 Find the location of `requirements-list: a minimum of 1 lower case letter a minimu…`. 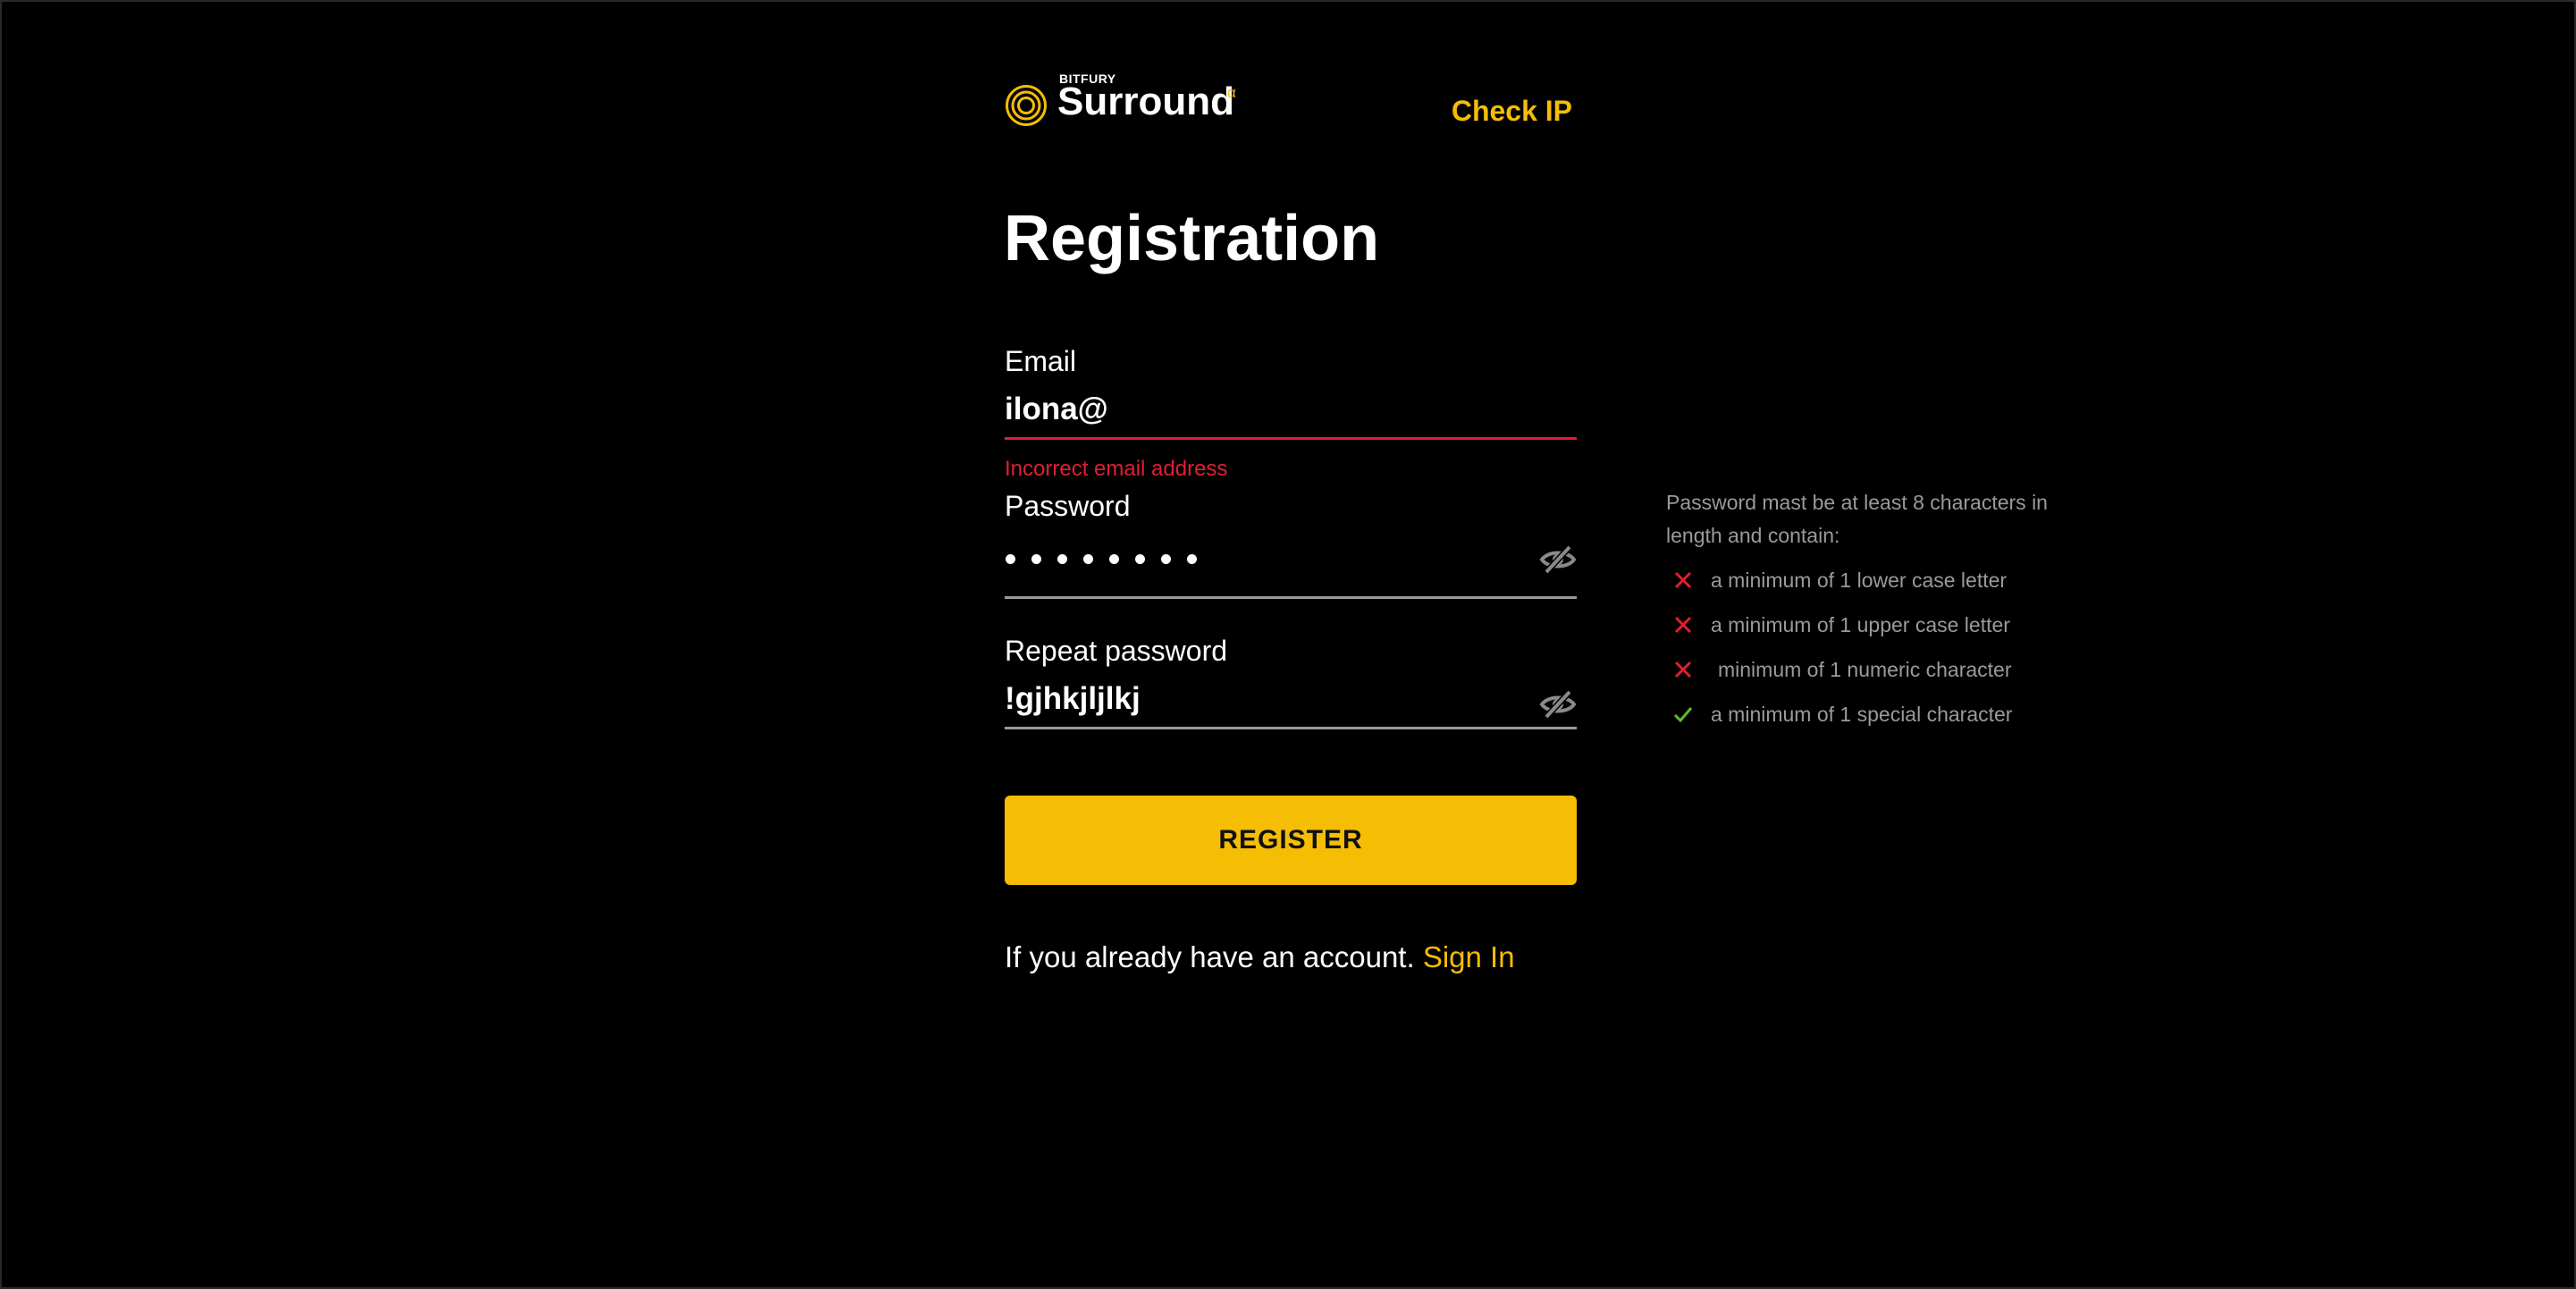

requirements-list: a minimum of 1 lower case letter a minimu… is located at coordinates (1881, 659).